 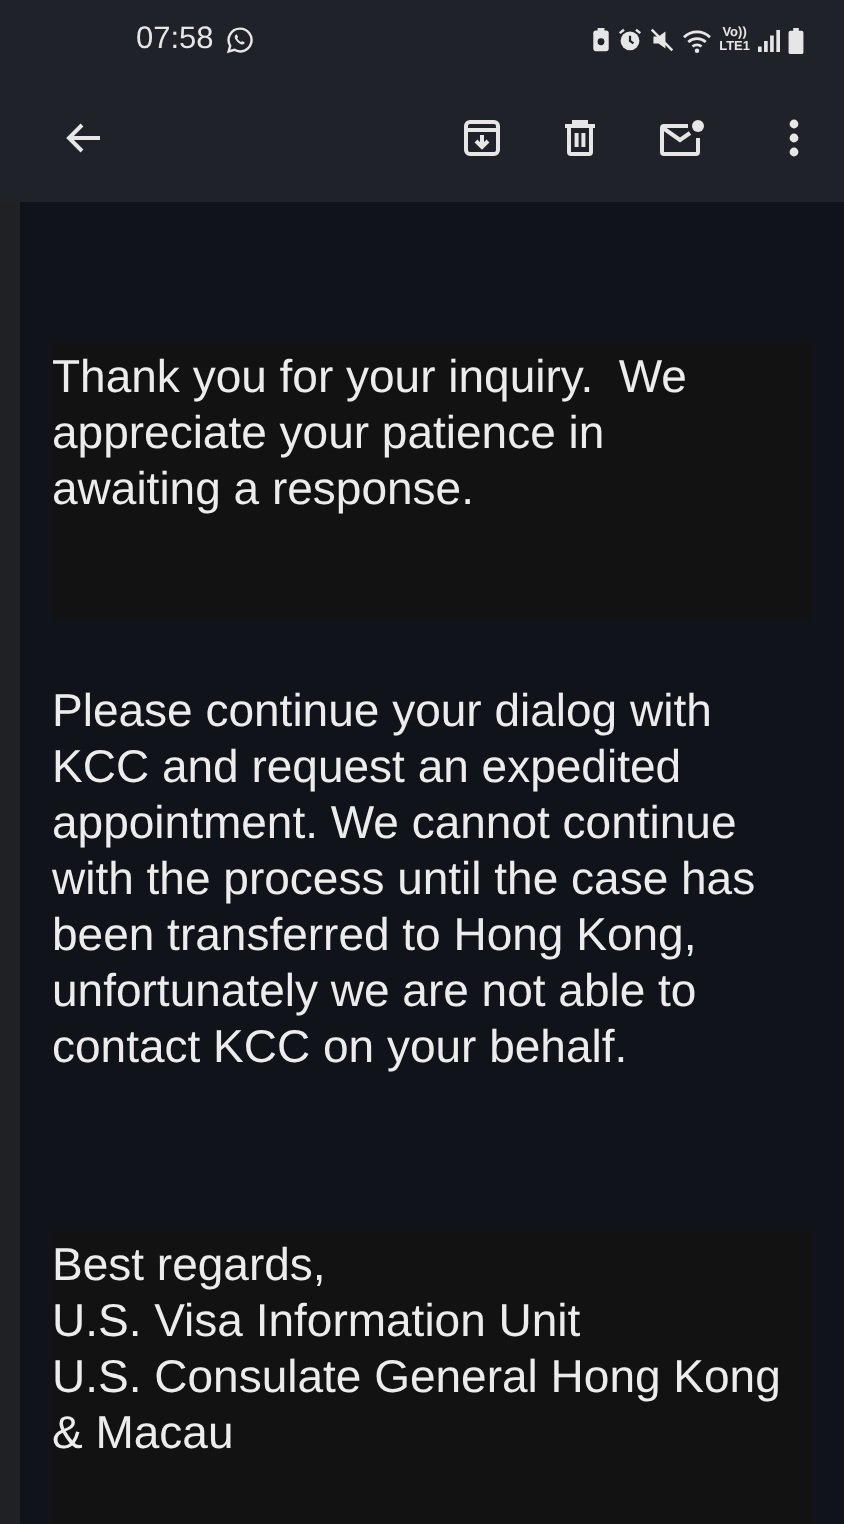 I want to click on signal-icon, so click(x=769, y=40).